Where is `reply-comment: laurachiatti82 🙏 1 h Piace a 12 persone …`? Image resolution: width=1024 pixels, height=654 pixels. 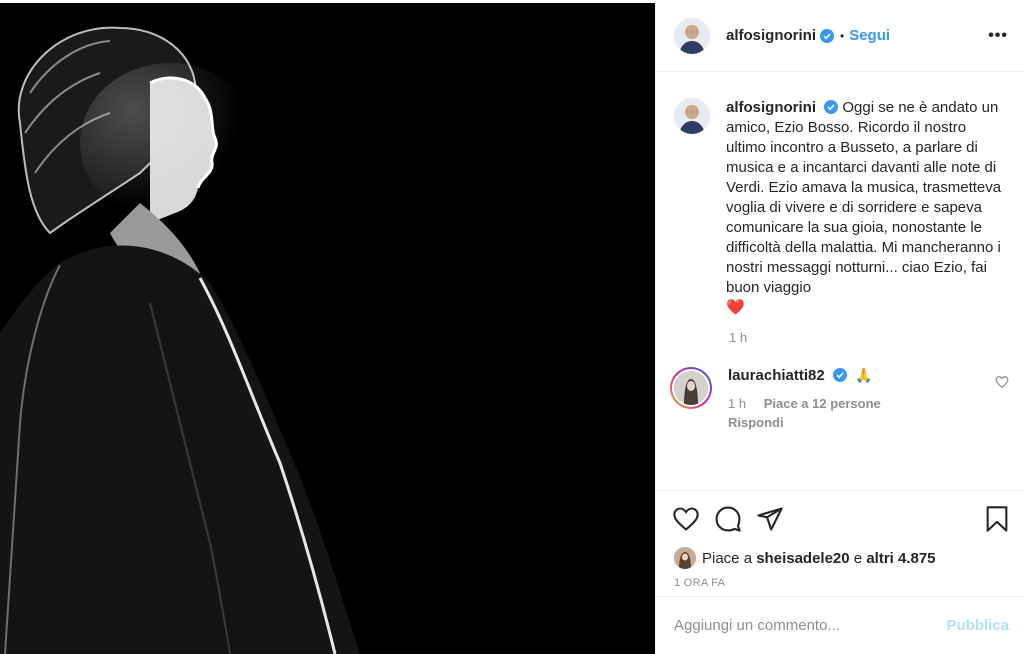
reply-comment: laurachiatti82 🙏 1 h Piace a 12 persone … is located at coordinates (840, 387).